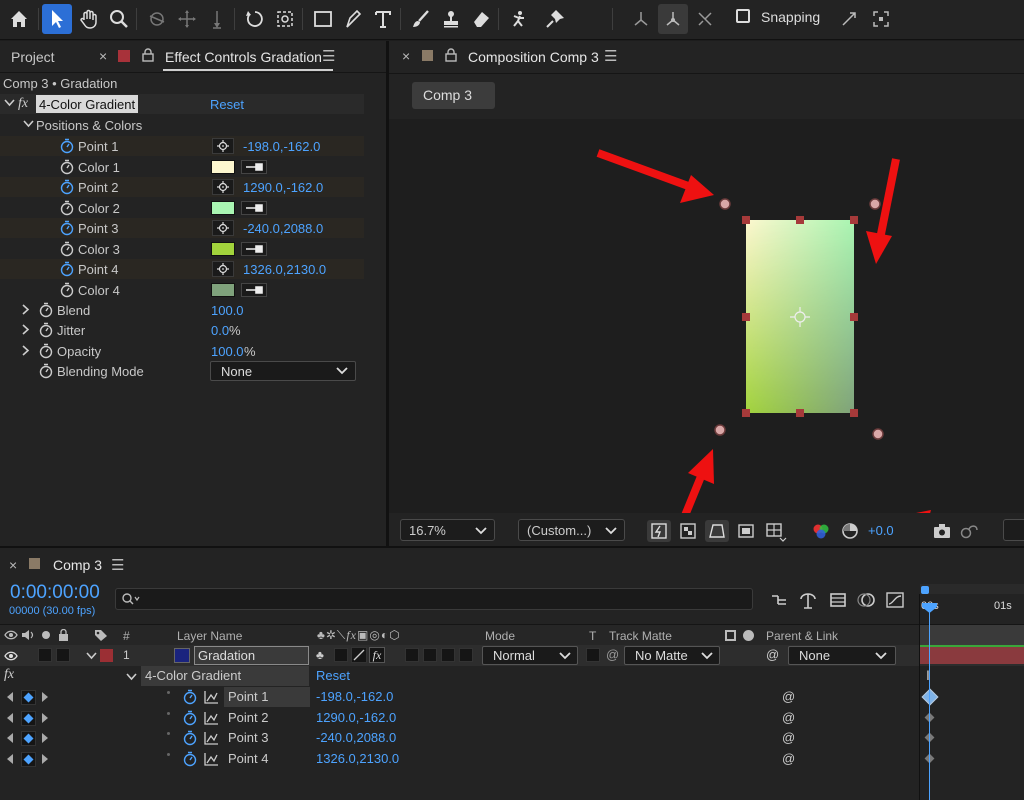 This screenshot has width=1024, height=800. Describe the element at coordinates (217, 19) in the screenshot. I see `dolly-camera-icon` at that location.